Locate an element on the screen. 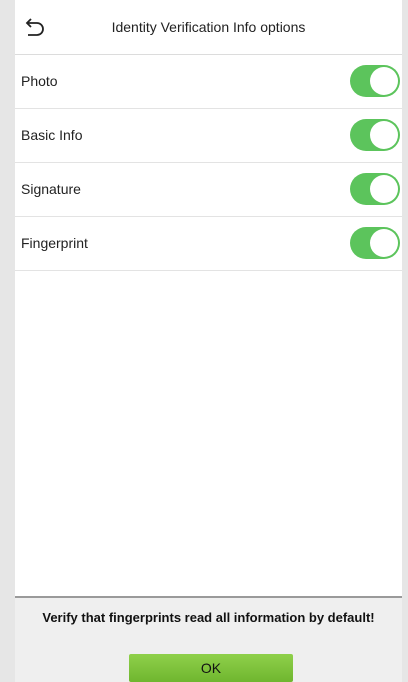 Image resolution: width=408 pixels, height=682 pixels. bezel-right is located at coordinates (405, 341).